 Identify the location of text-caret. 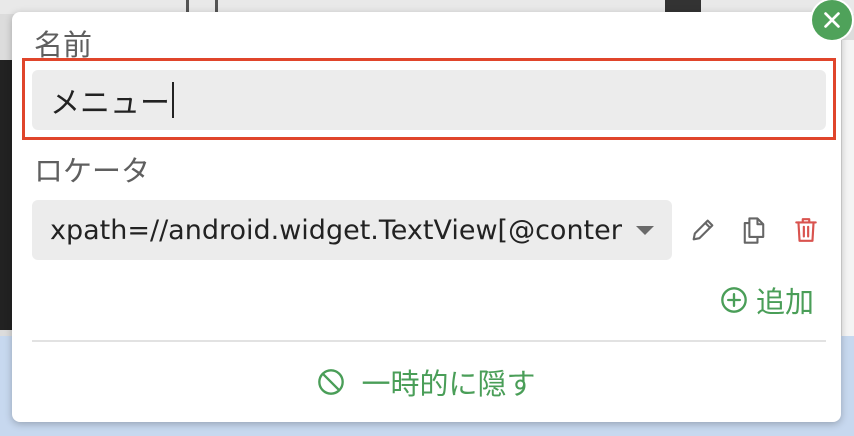
(173, 100).